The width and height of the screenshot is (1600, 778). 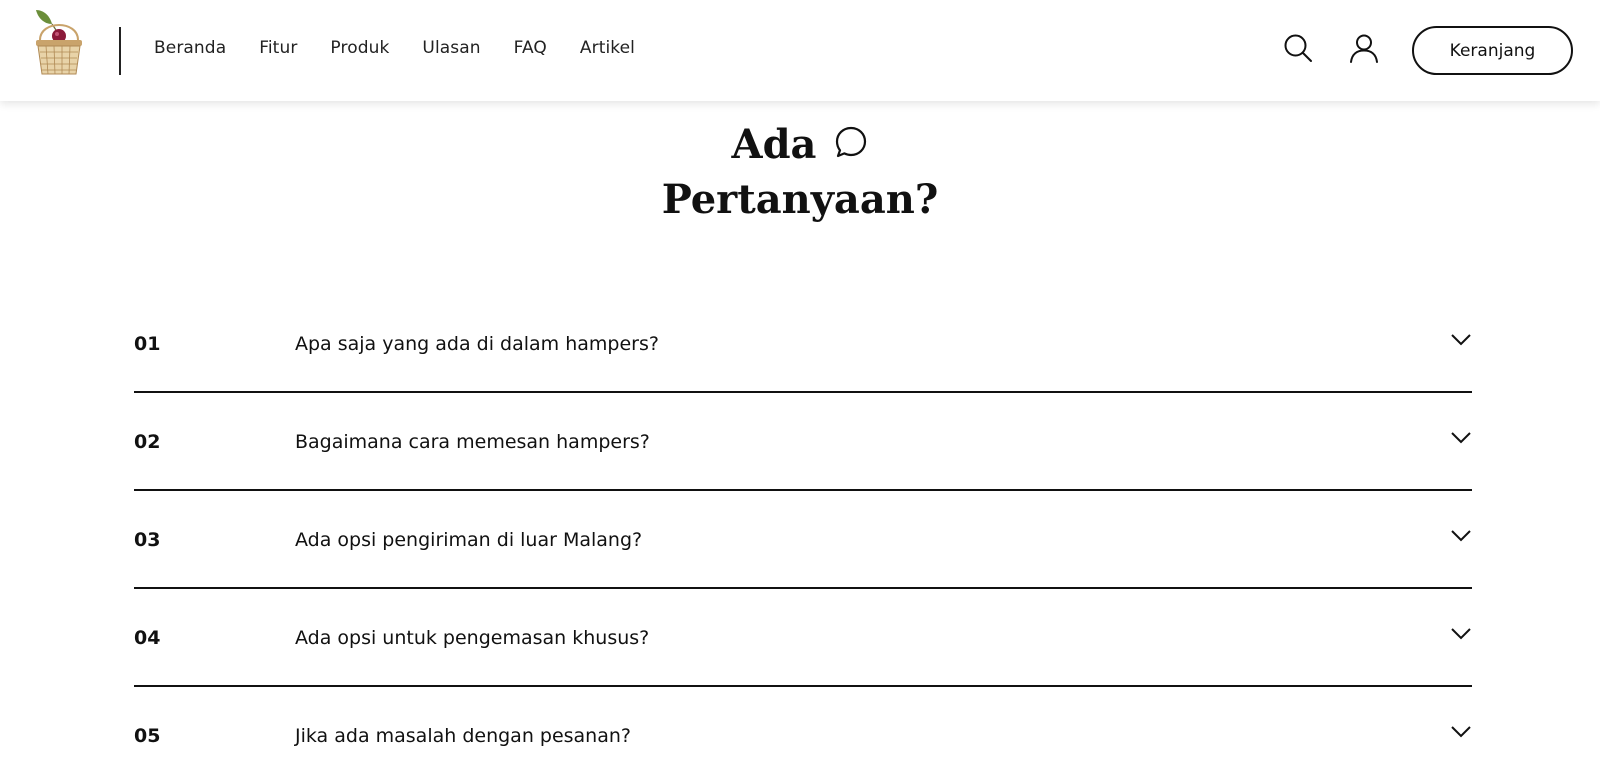 I want to click on cart-button: Keranjang, so click(x=1492, y=50).